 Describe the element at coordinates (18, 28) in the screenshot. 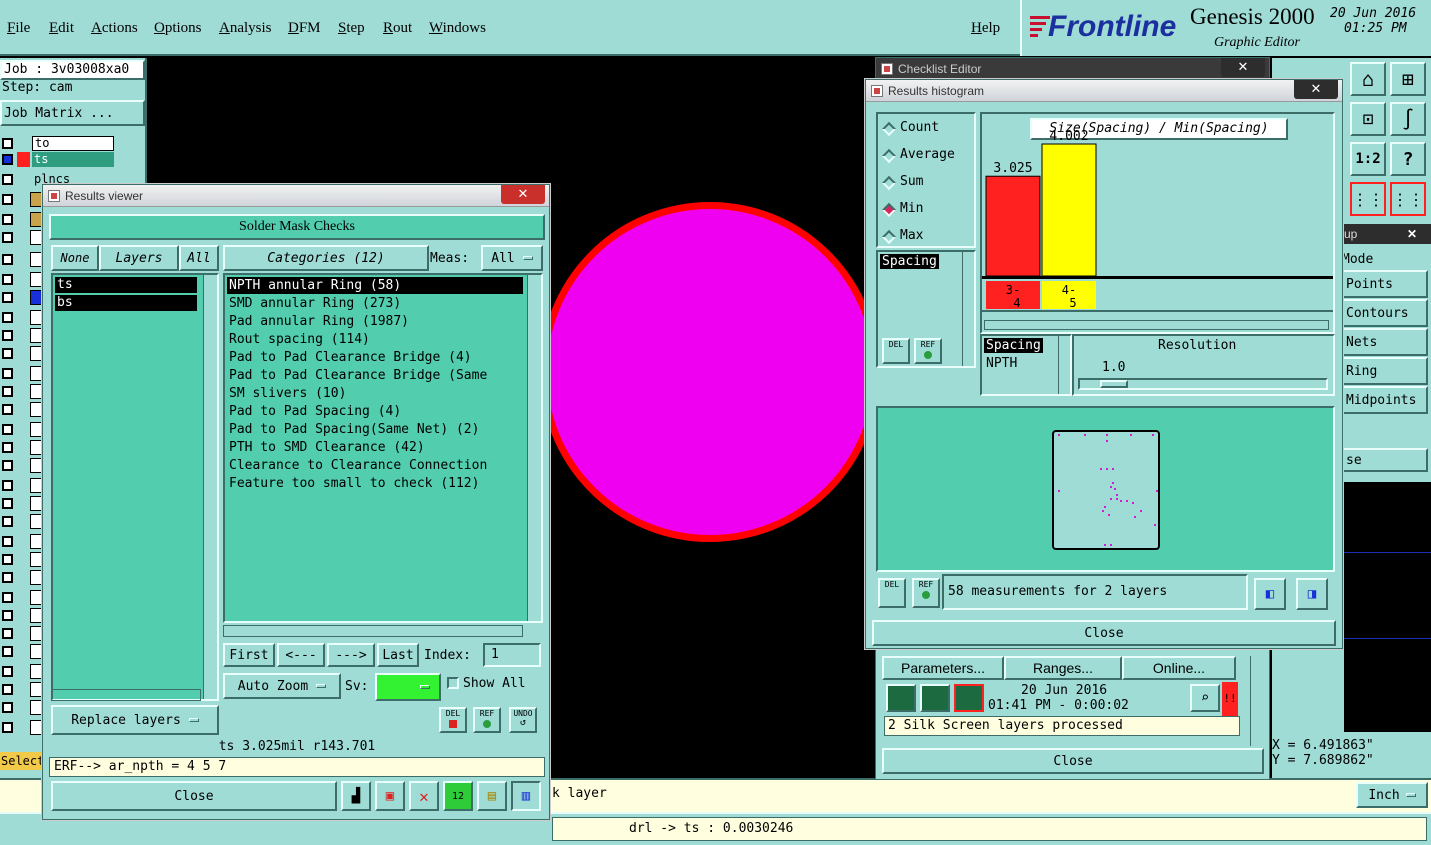

I see `menu-file: File` at that location.